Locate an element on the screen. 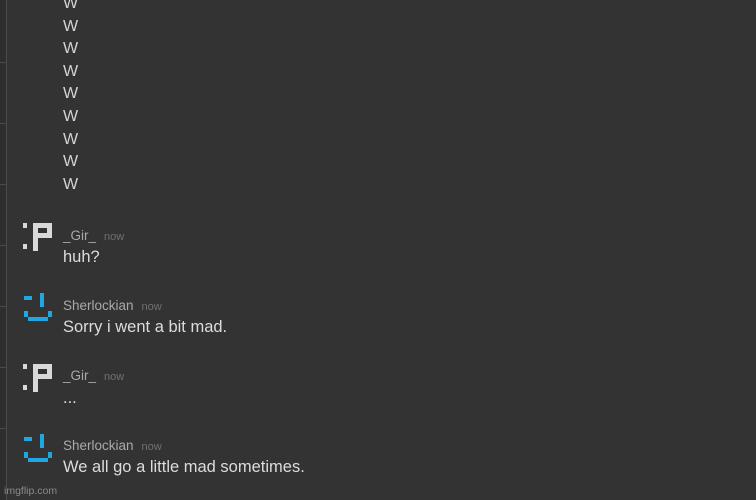 The image size is (756, 500). chat-message: _Gir_ now huh? is located at coordinates (378, 251).